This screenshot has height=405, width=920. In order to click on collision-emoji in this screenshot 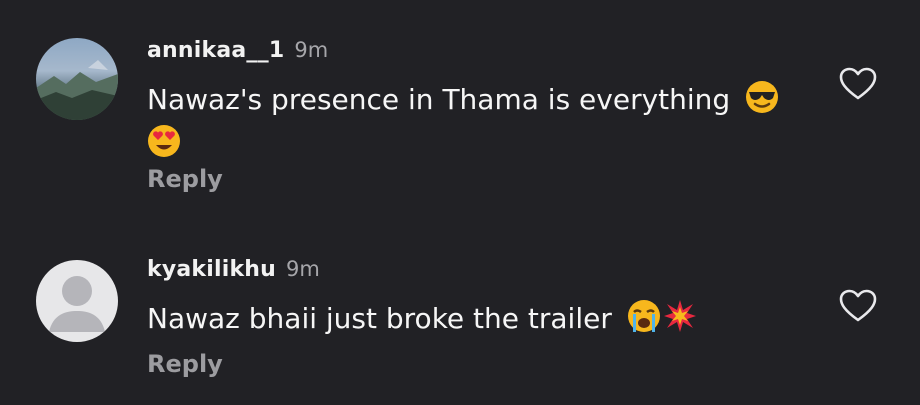, I will do `click(680, 321)`.